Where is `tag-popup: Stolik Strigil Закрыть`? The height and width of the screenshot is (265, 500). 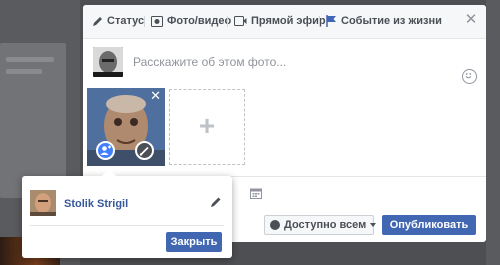 tag-popup: Stolik Strigil Закрыть is located at coordinates (127, 213).